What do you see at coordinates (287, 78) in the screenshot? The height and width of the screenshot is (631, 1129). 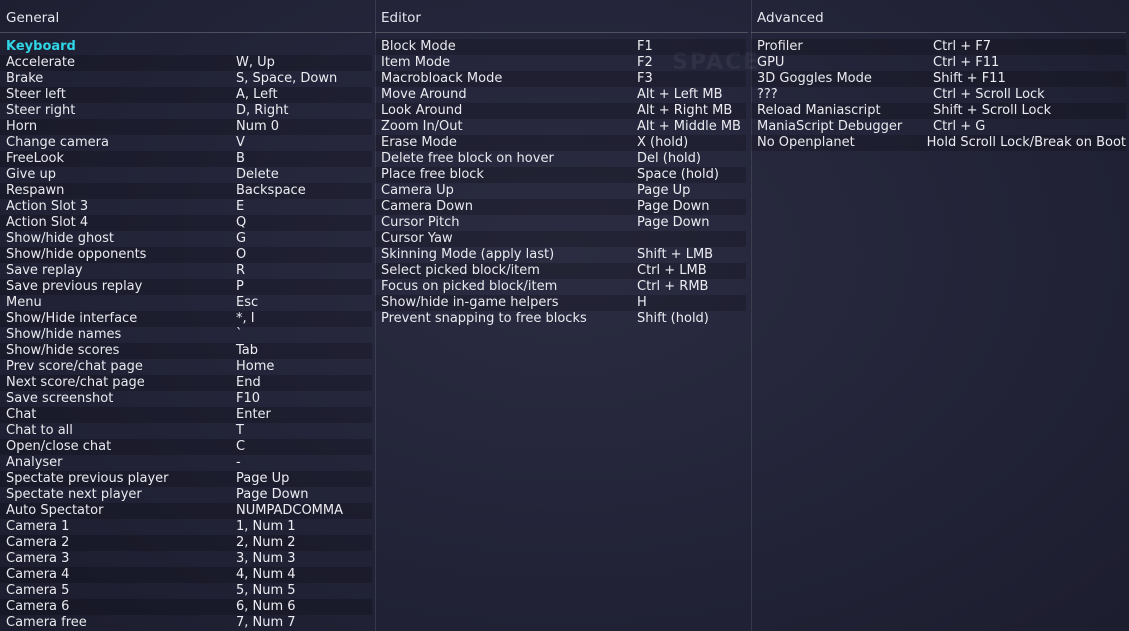 I see `shortcut-key-binding: S, Space, Down` at bounding box center [287, 78].